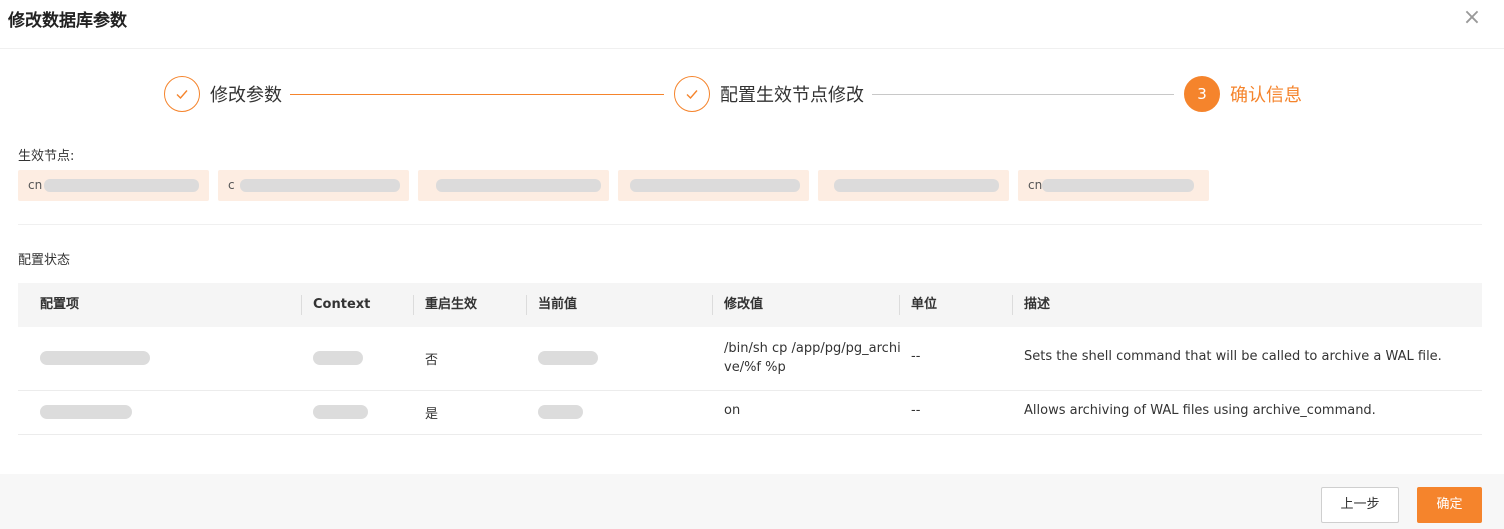 Image resolution: width=1504 pixels, height=529 pixels. What do you see at coordinates (812, 358) in the screenshot?
I see `new-value: /bin/sh cp /app/pg/pg_archi ve/%f %p` at bounding box center [812, 358].